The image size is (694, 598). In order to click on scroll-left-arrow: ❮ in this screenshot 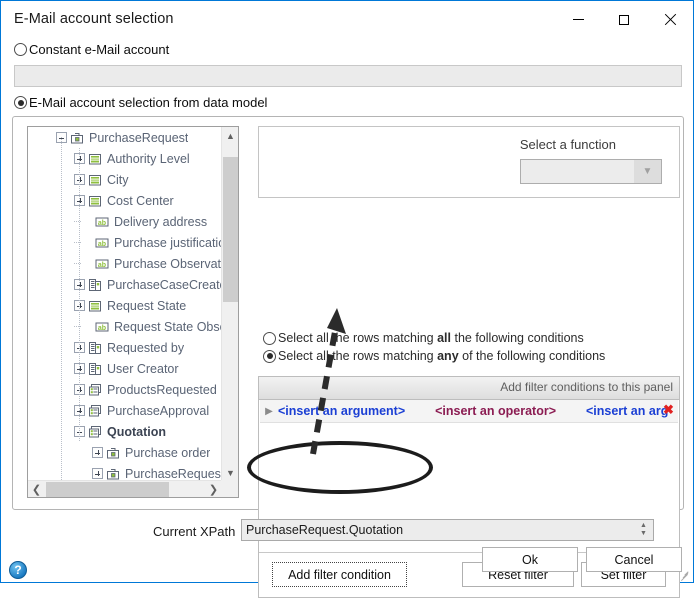, I will do `click(36, 489)`.